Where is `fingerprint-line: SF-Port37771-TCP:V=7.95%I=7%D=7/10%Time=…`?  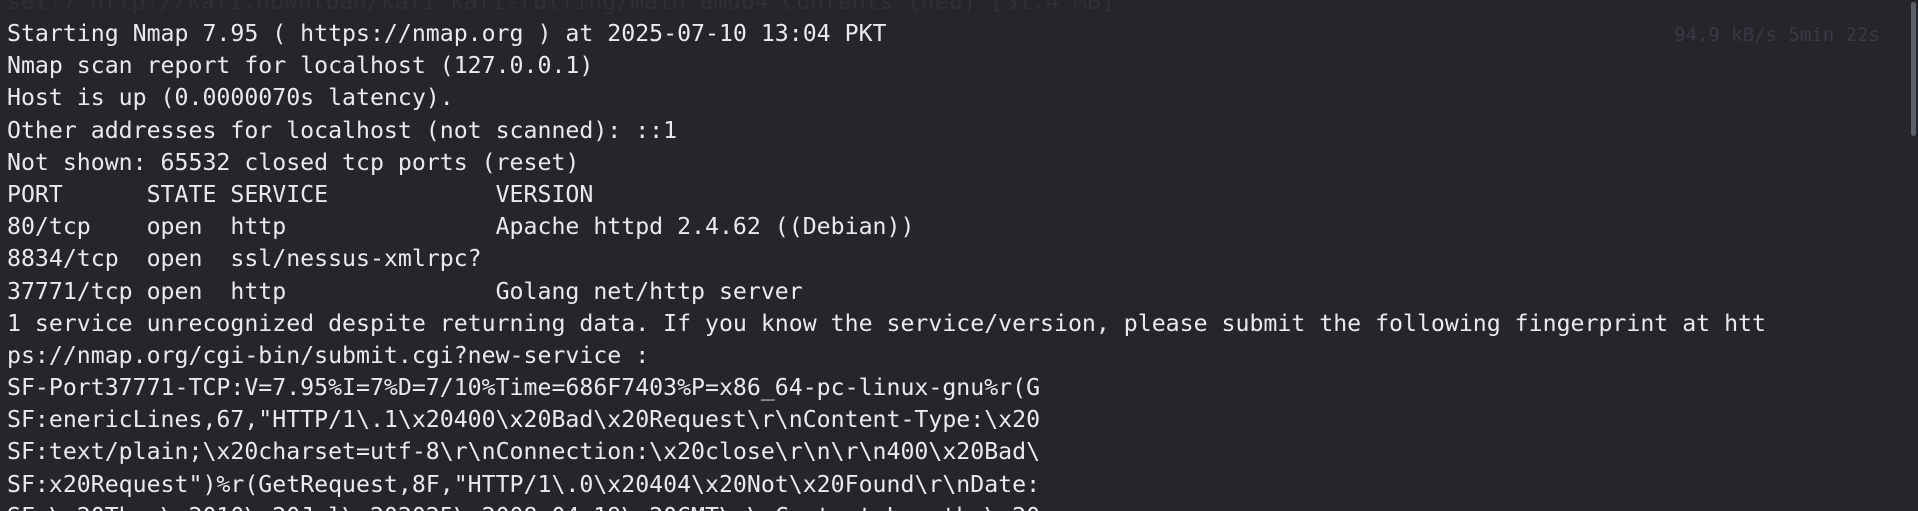
fingerprint-line: SF-Port37771-TCP:V=7.95%I=7%D=7/10%Time=… is located at coordinates (524, 388).